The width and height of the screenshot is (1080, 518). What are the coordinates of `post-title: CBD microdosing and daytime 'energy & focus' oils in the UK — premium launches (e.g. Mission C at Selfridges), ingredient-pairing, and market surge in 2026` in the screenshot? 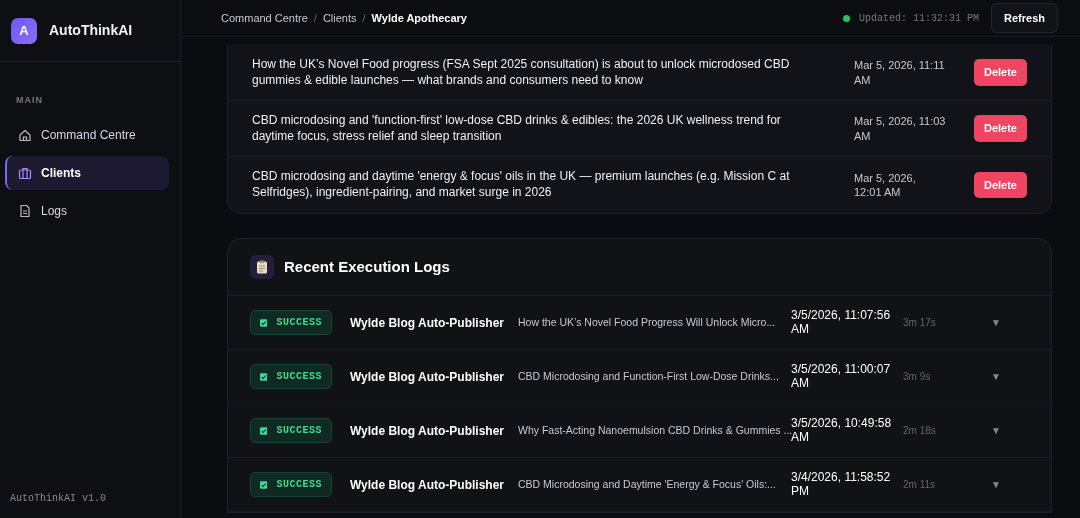 It's located at (521, 185).